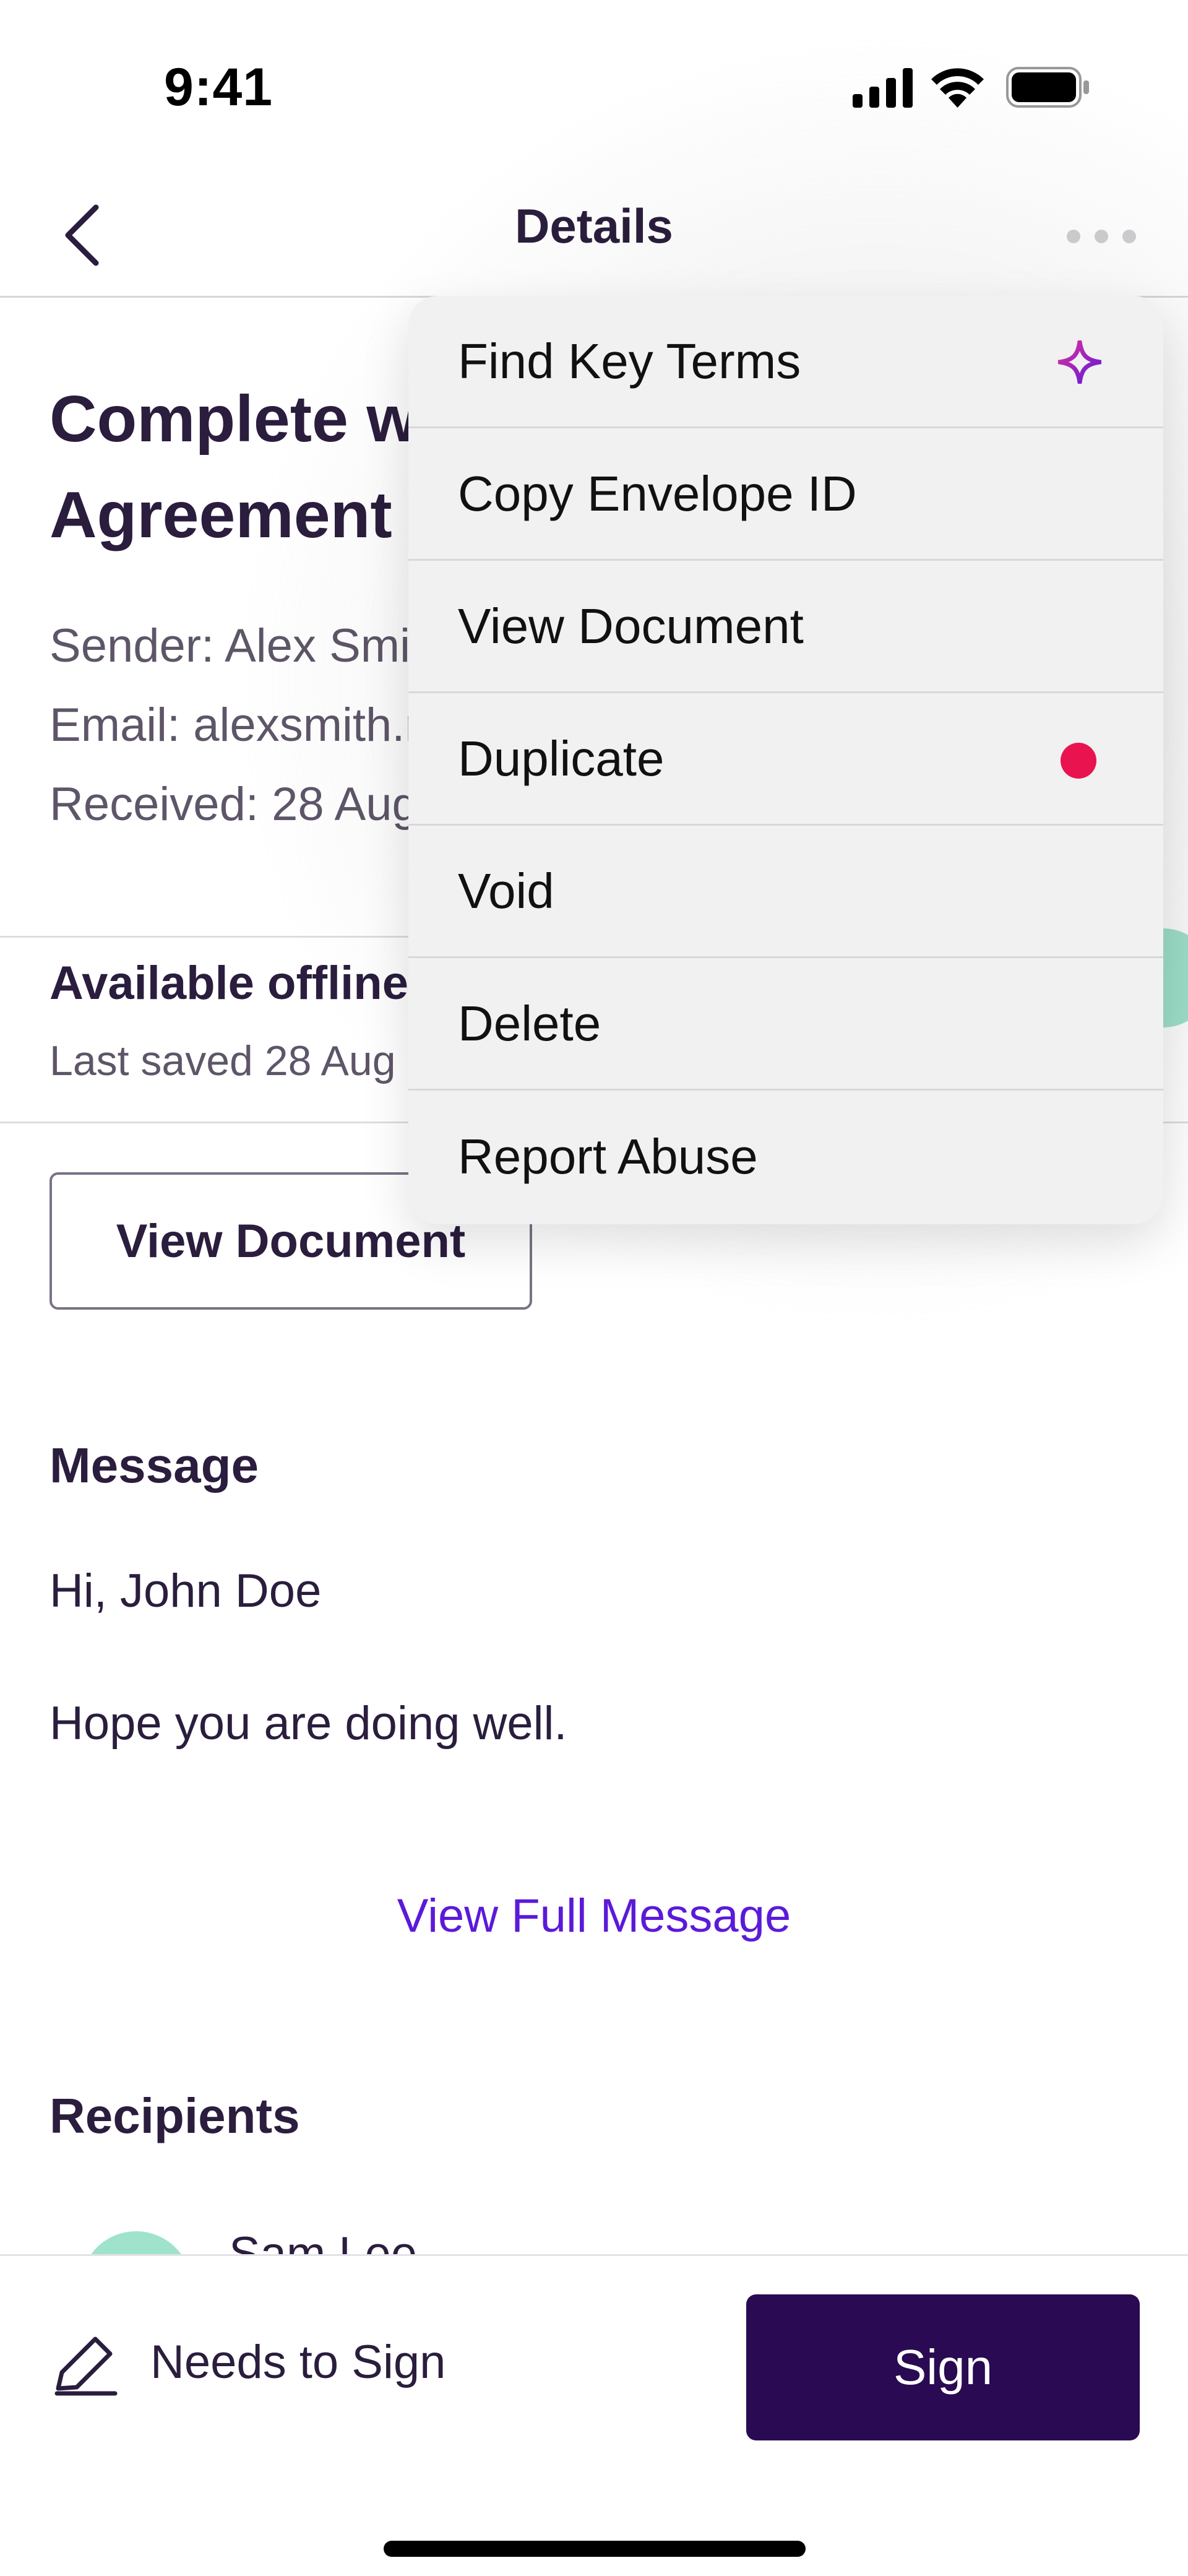 The image size is (1188, 2576). I want to click on menu-item-report-abuse: Report Abuse, so click(785, 1157).